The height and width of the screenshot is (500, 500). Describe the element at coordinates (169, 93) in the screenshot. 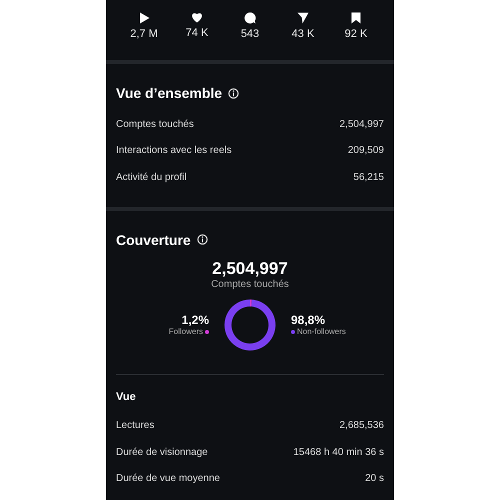

I see `section-title: Vue d’ensemble` at that location.